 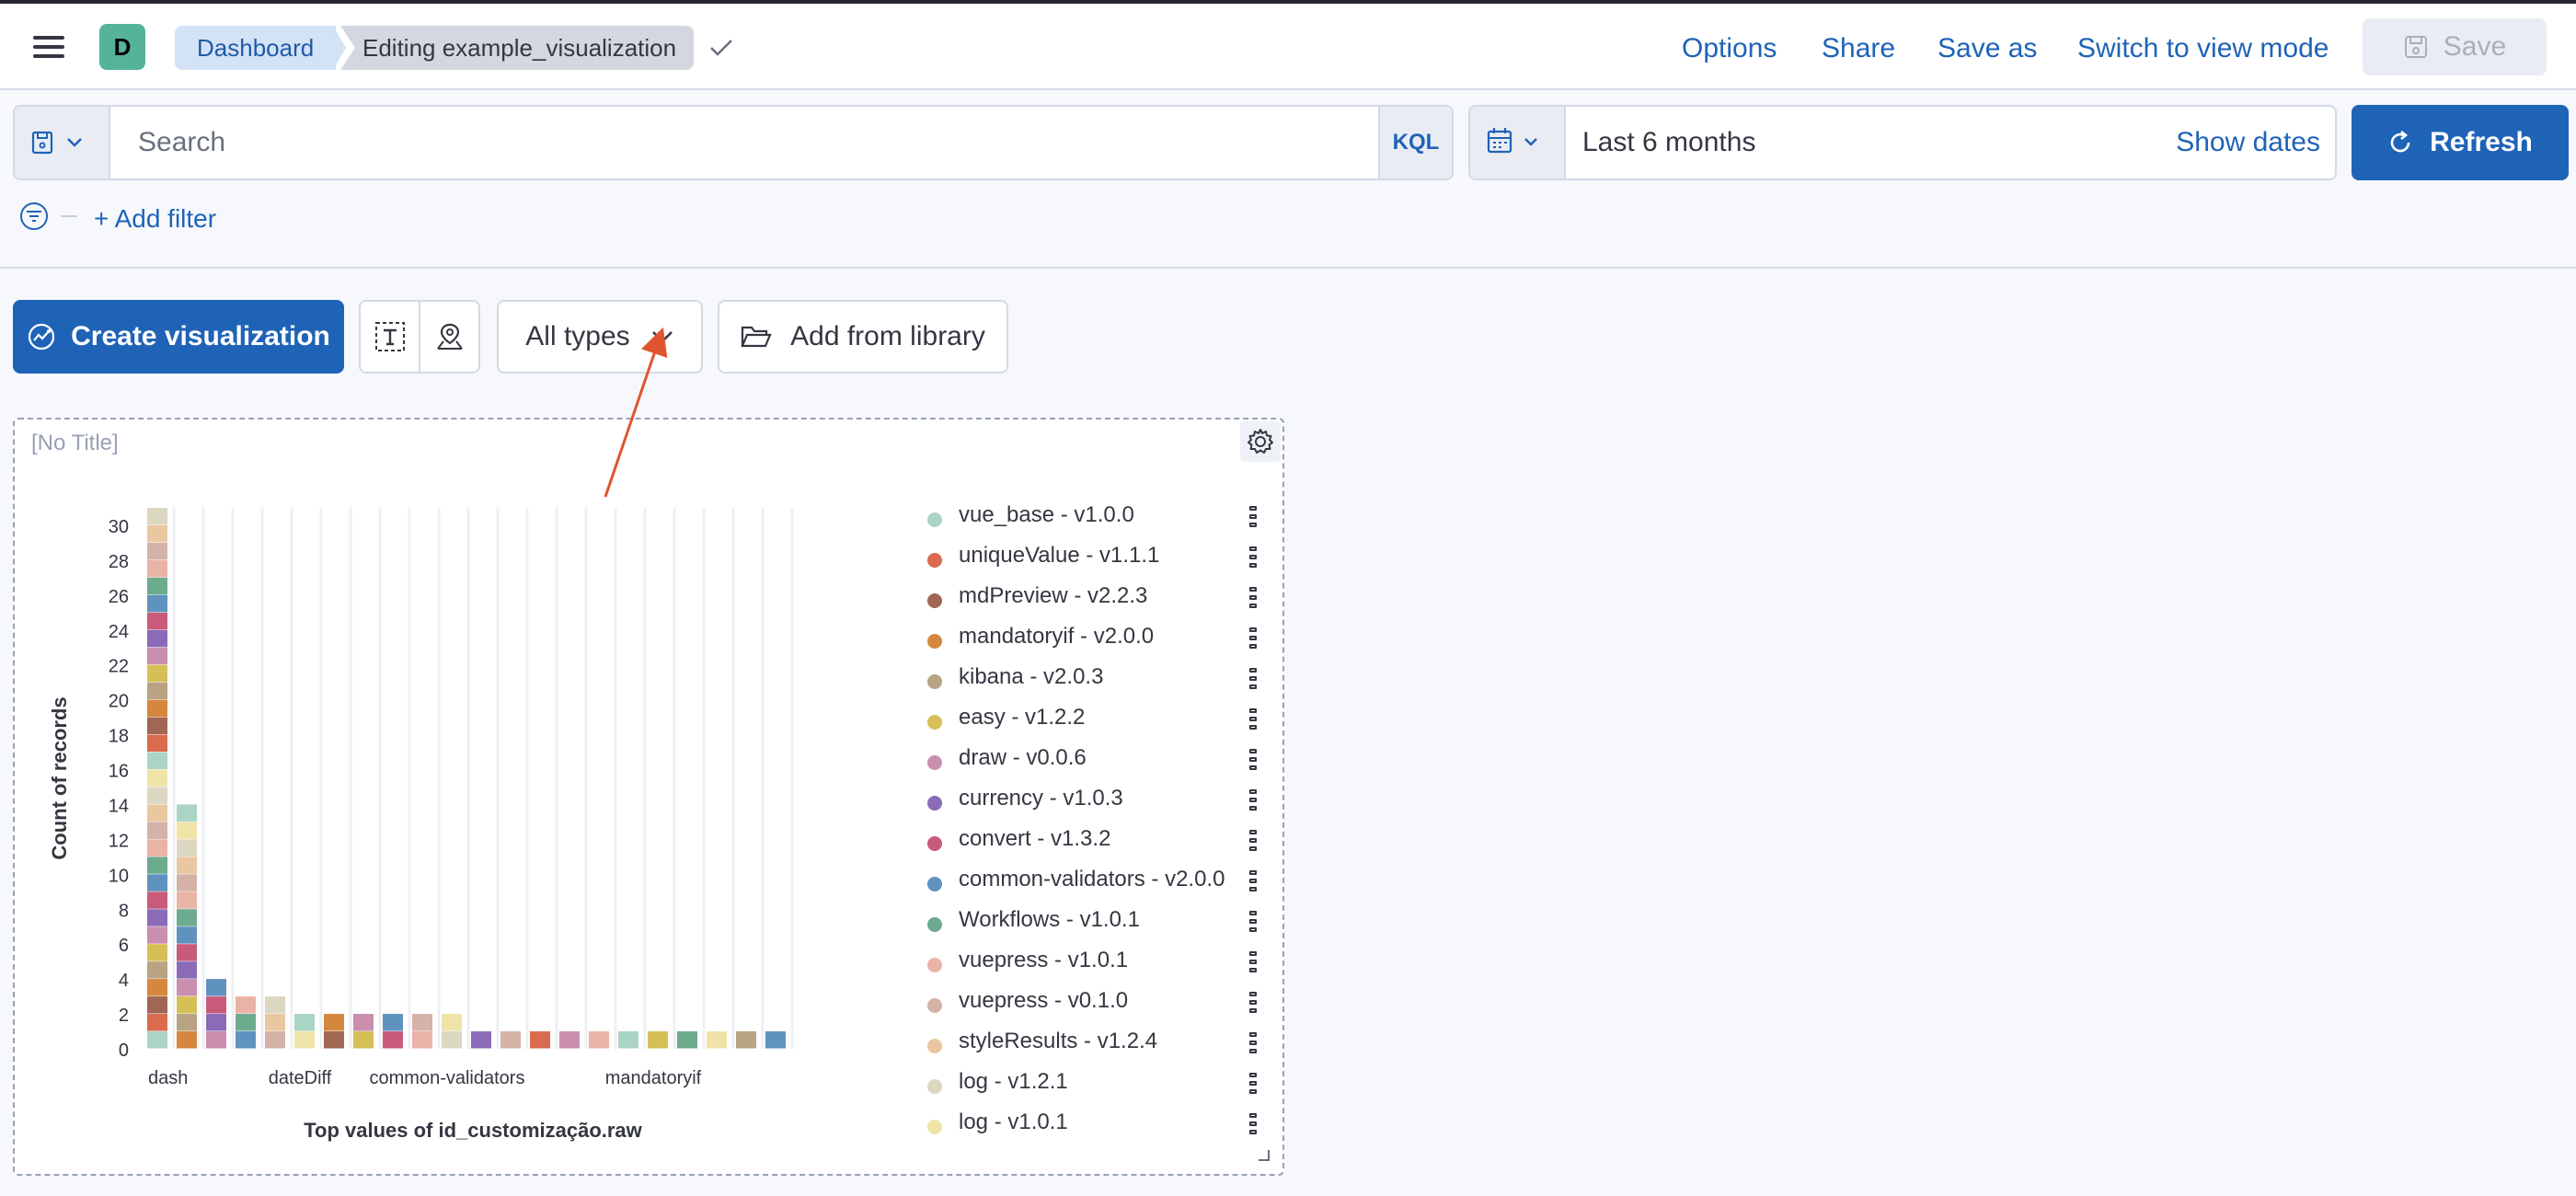 What do you see at coordinates (1082, 960) in the screenshot?
I see `legend-item: vuepress - v1.0.1` at bounding box center [1082, 960].